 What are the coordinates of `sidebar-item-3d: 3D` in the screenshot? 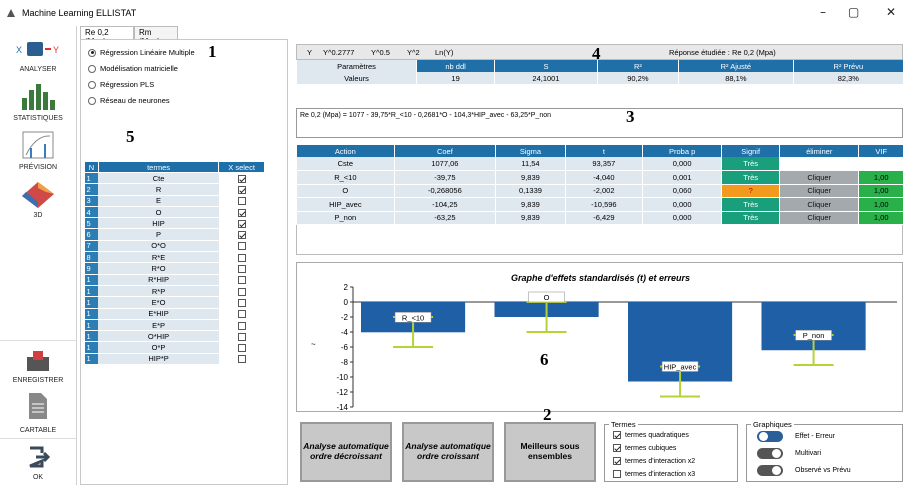 It's located at (38, 200).